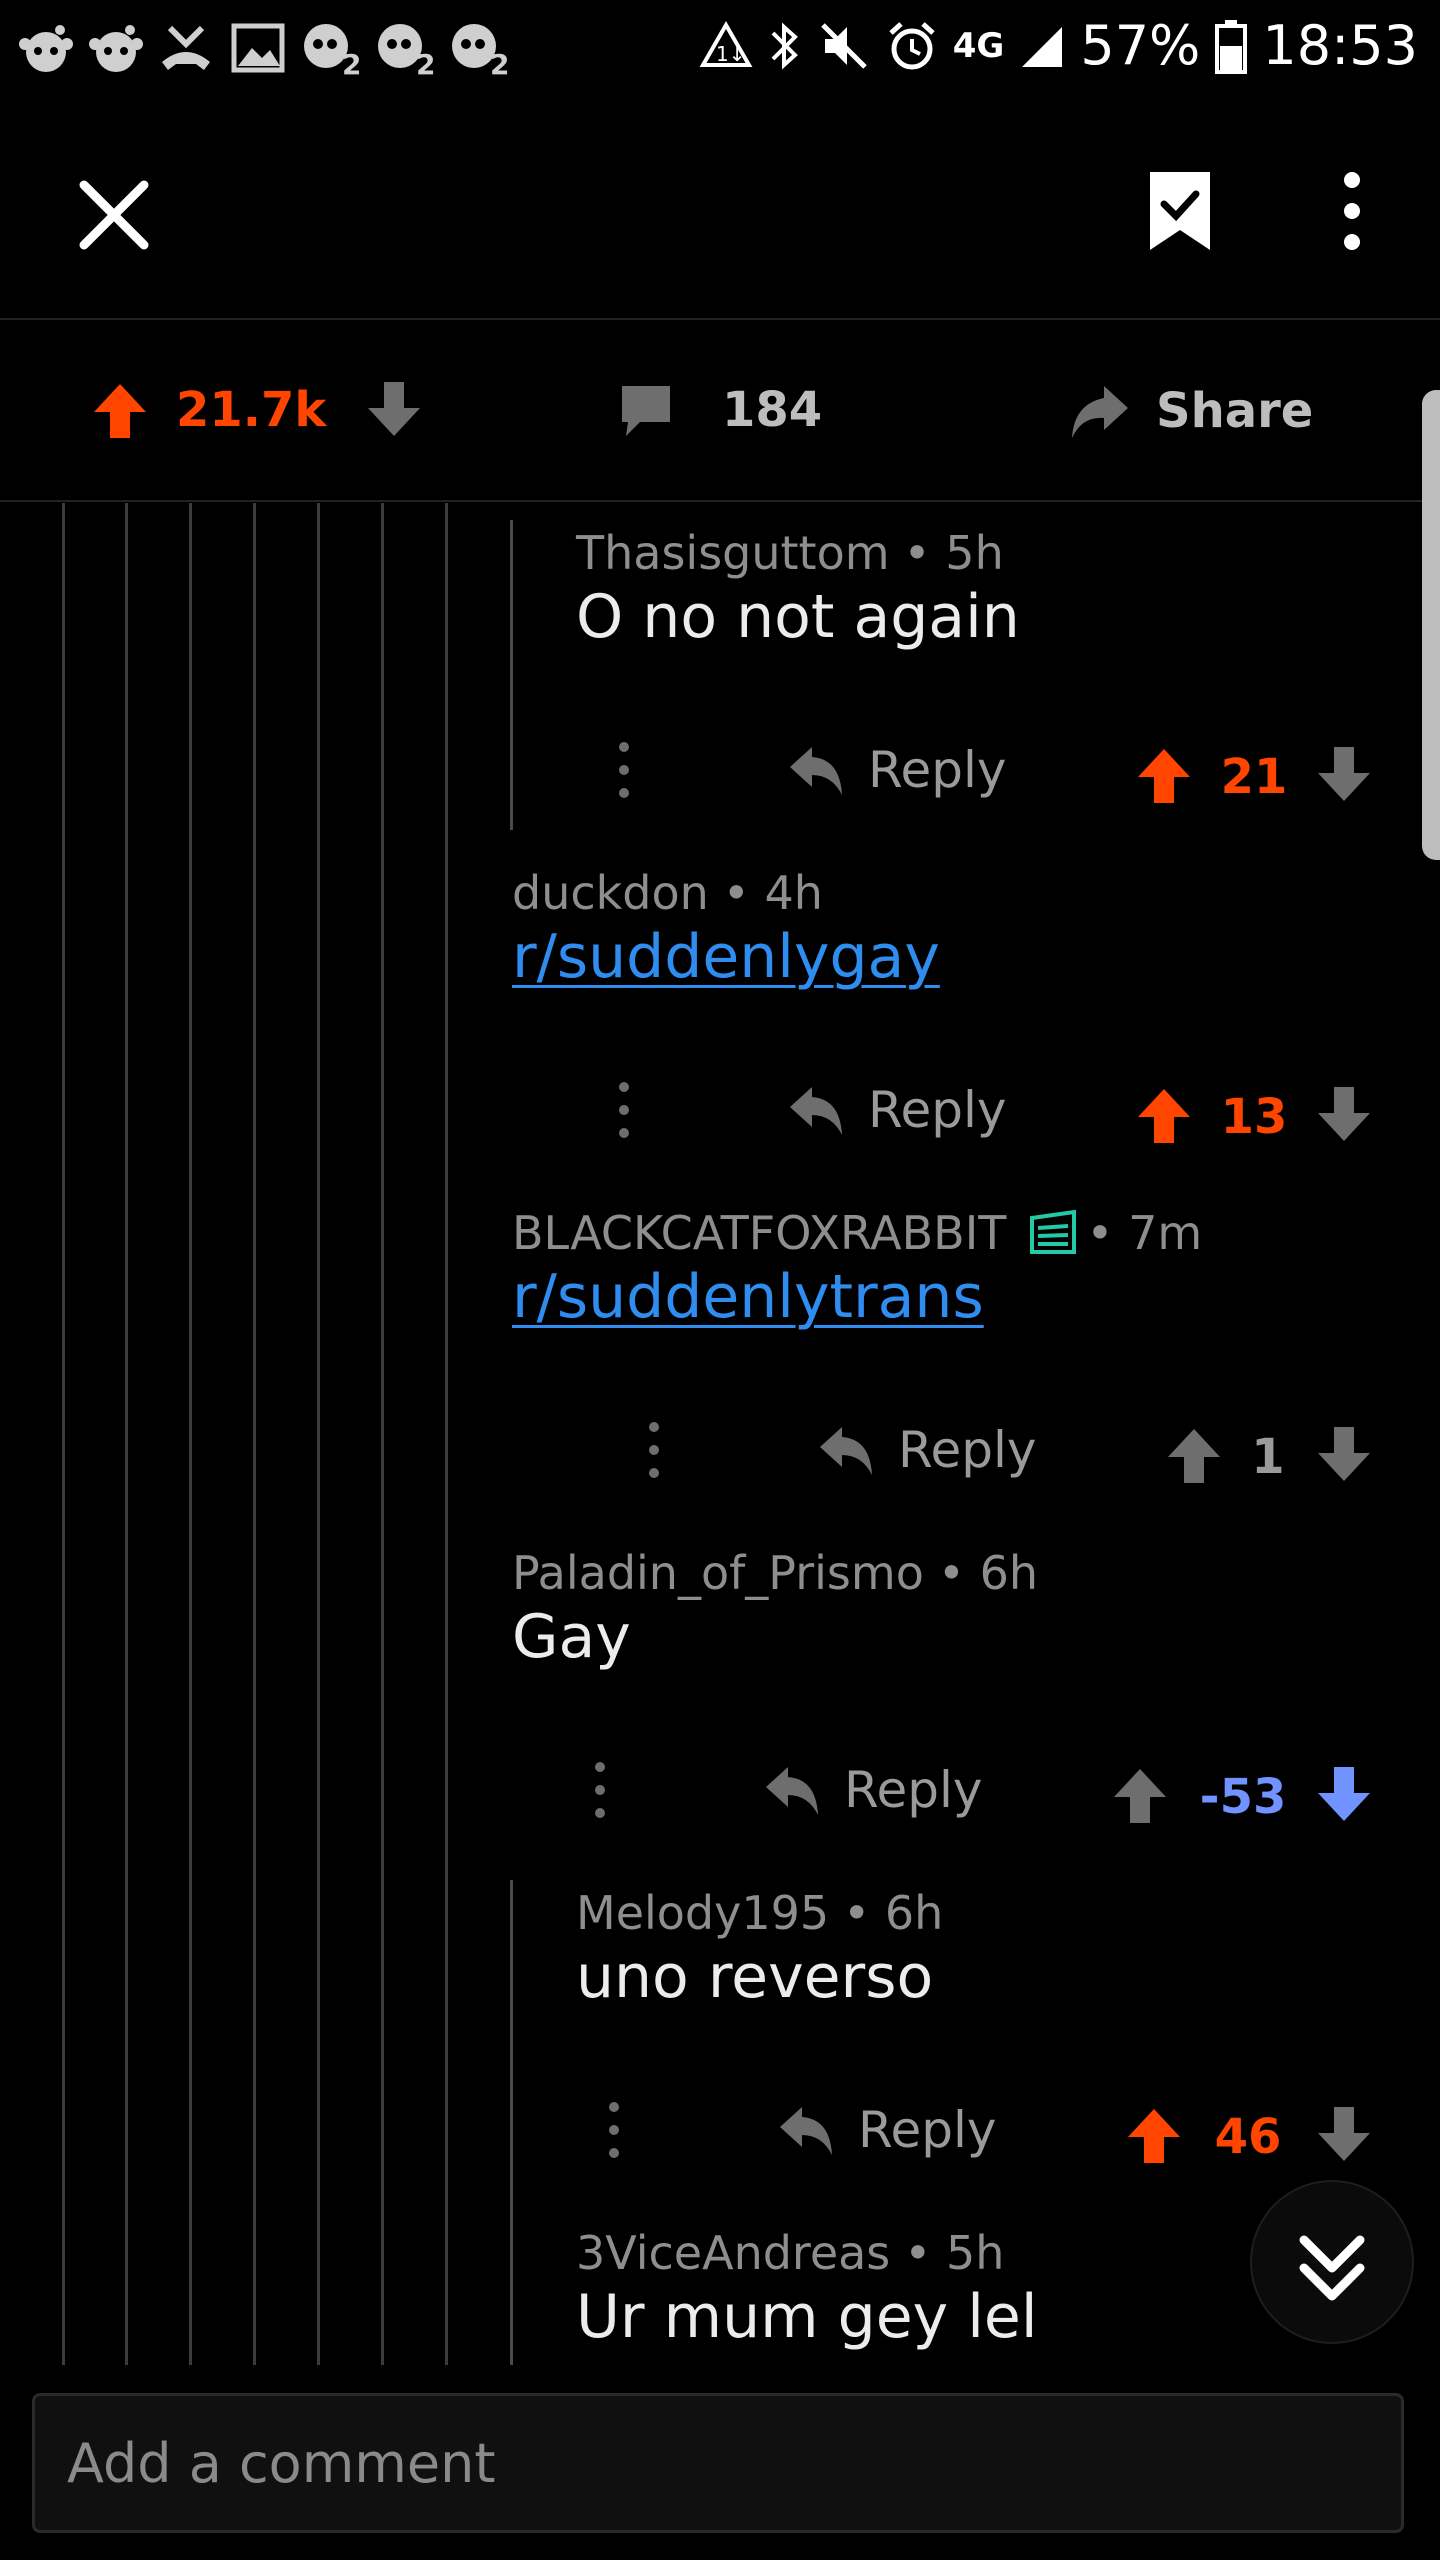 This screenshot has height=2560, width=1440. I want to click on comment-meta: Thasisguttom • 5h, so click(790, 553).